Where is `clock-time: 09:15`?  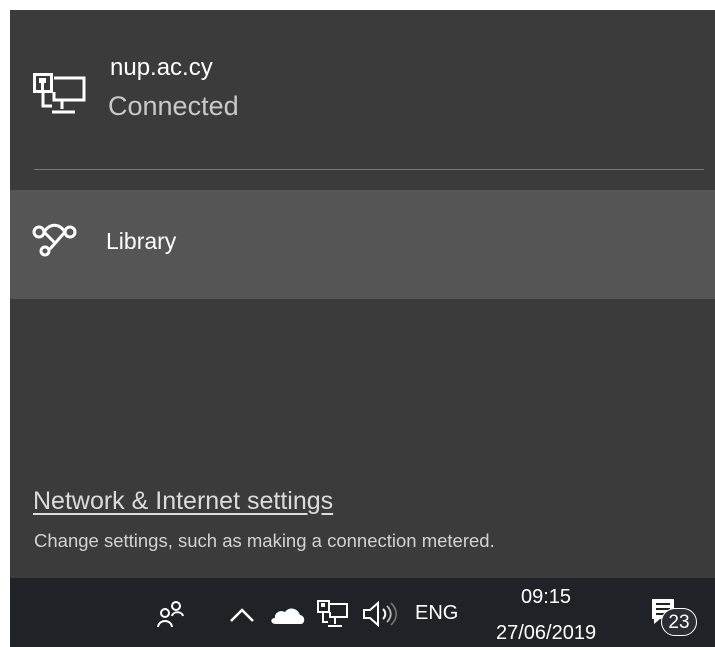
clock-time: 09:15 is located at coordinates (546, 597).